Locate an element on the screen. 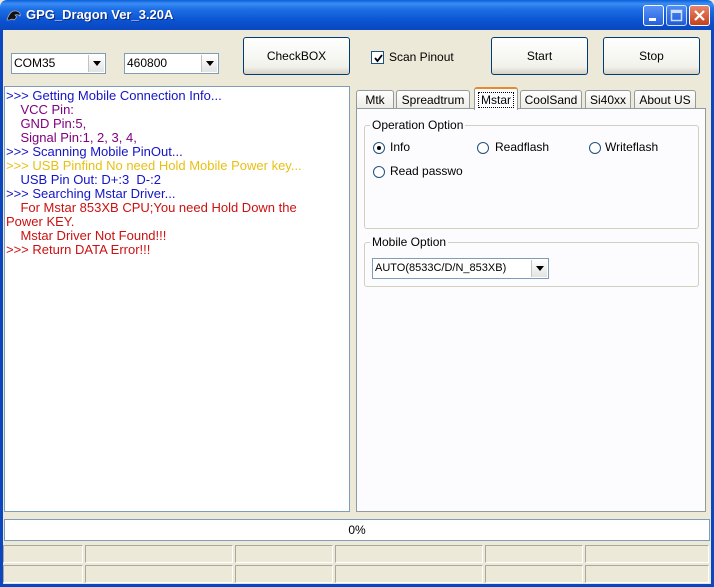  tab-spreadtrum: Spreadtrum is located at coordinates (433, 99).